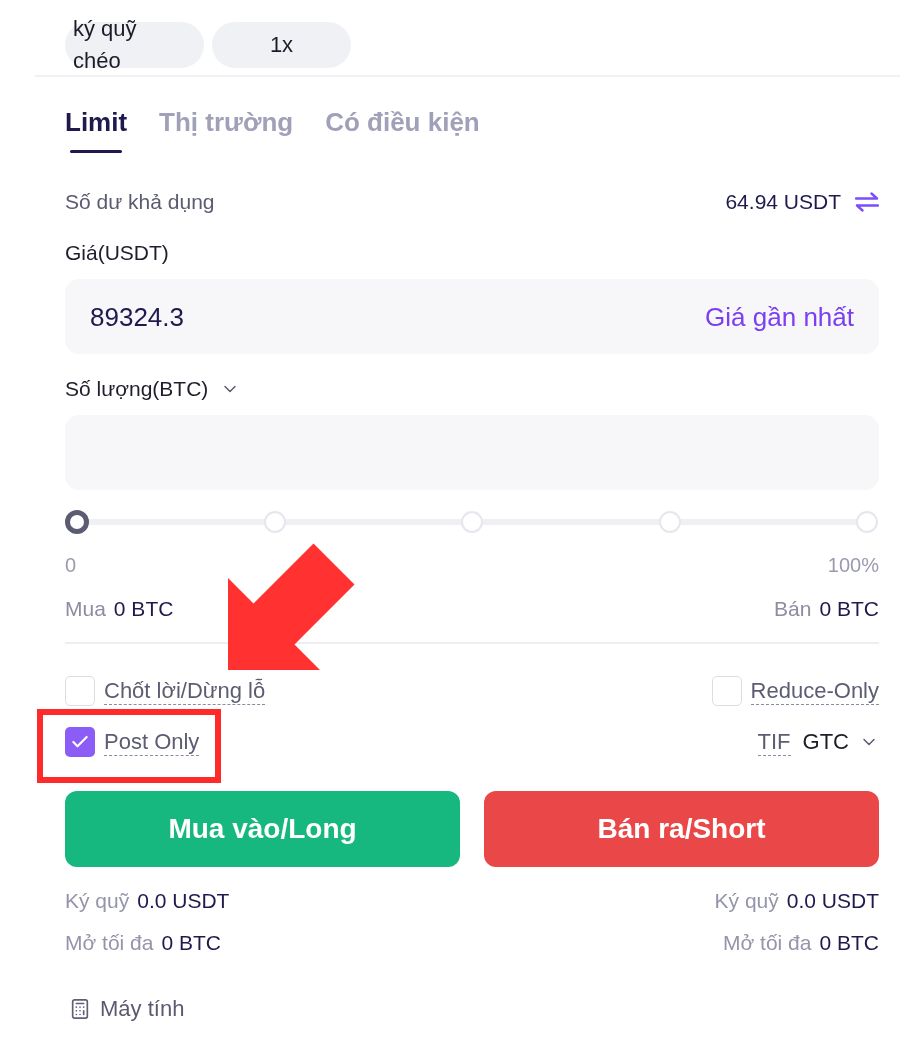  What do you see at coordinates (867, 202) in the screenshot?
I see `swap-icon` at bounding box center [867, 202].